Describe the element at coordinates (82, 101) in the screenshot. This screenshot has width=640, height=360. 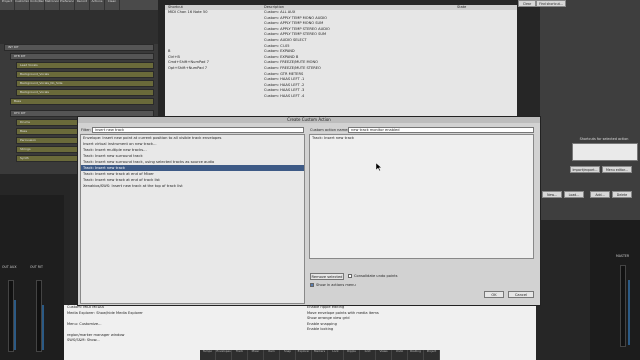
I see `track-header: Bass` at that location.